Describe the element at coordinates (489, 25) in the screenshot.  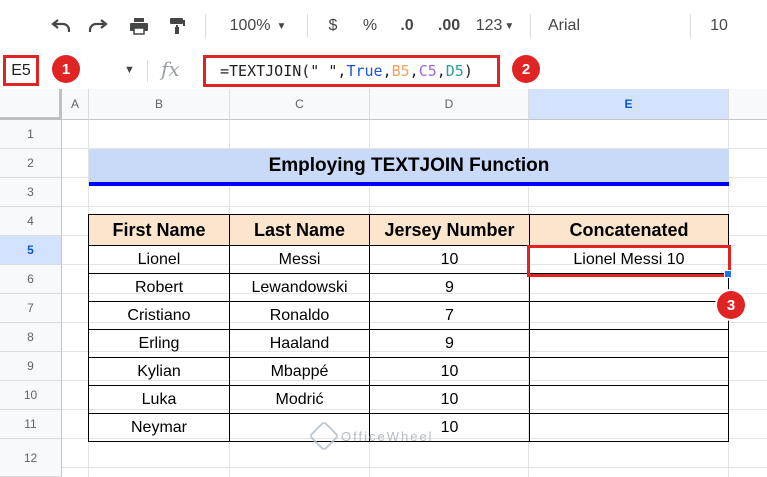
I see `more-formats-label: 123` at that location.